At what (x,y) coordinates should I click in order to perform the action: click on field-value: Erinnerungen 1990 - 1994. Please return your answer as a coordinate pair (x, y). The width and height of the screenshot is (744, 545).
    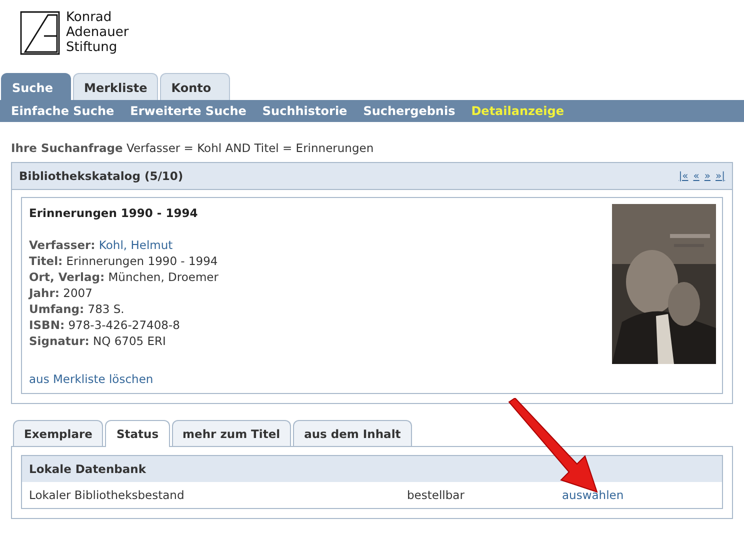
    Looking at the image, I should click on (142, 261).